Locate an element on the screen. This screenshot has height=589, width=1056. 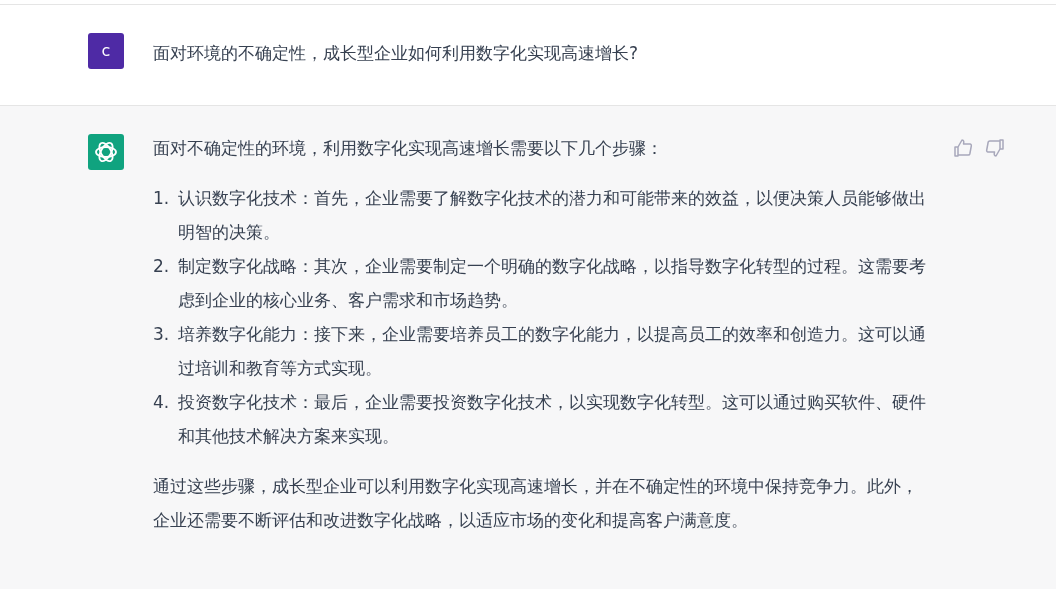
intro-text: 面对不确定性的环境，利用数字化实现高速增长需要以下几个步骤： is located at coordinates (408, 148).